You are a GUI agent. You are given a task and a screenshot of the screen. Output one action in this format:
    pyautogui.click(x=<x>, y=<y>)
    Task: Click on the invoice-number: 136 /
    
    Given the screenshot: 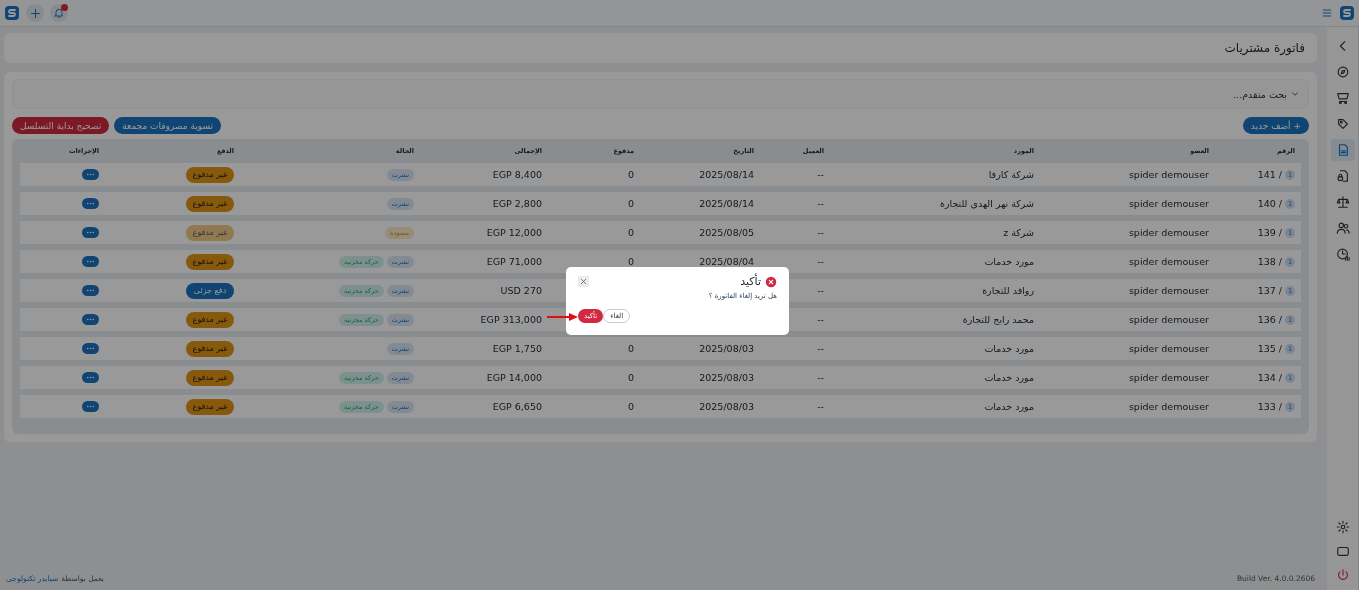 What is the action you would take?
    pyautogui.click(x=1269, y=319)
    